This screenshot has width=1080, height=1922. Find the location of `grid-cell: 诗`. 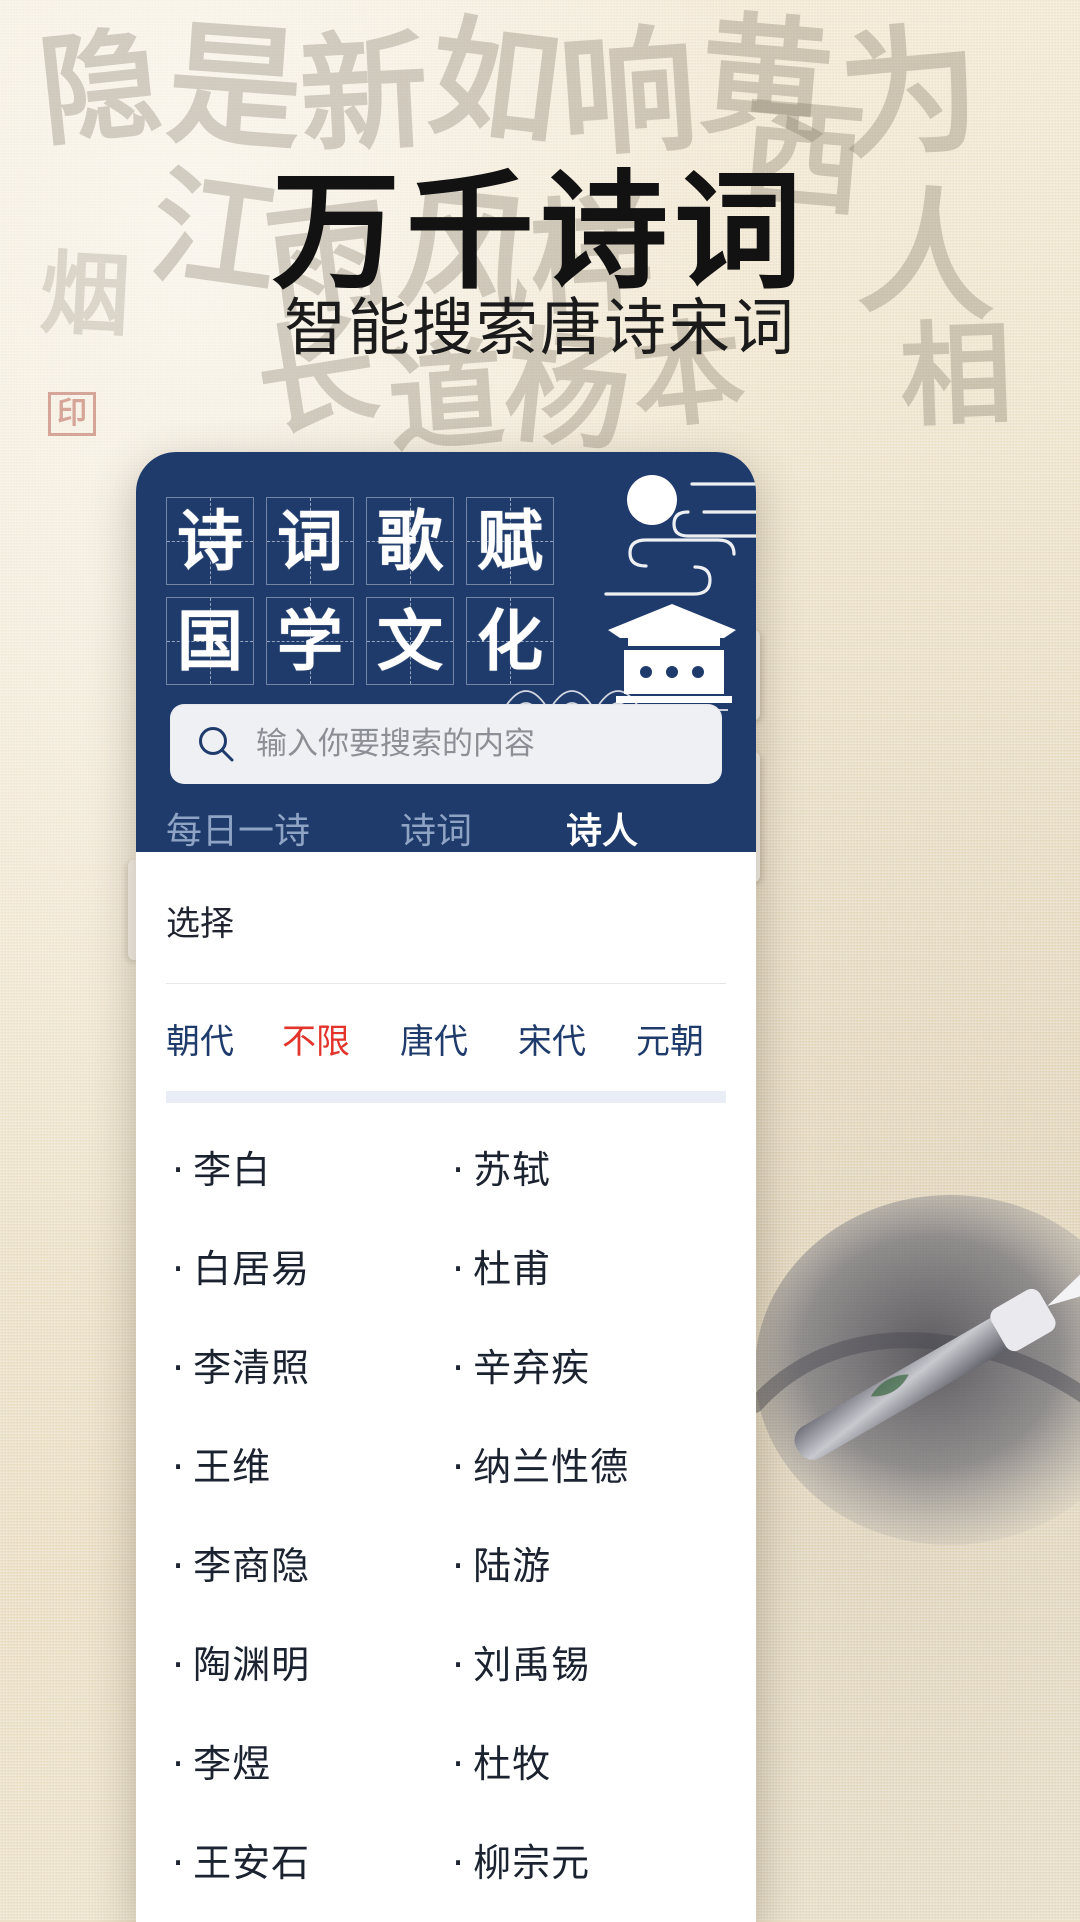

grid-cell: 诗 is located at coordinates (210, 541).